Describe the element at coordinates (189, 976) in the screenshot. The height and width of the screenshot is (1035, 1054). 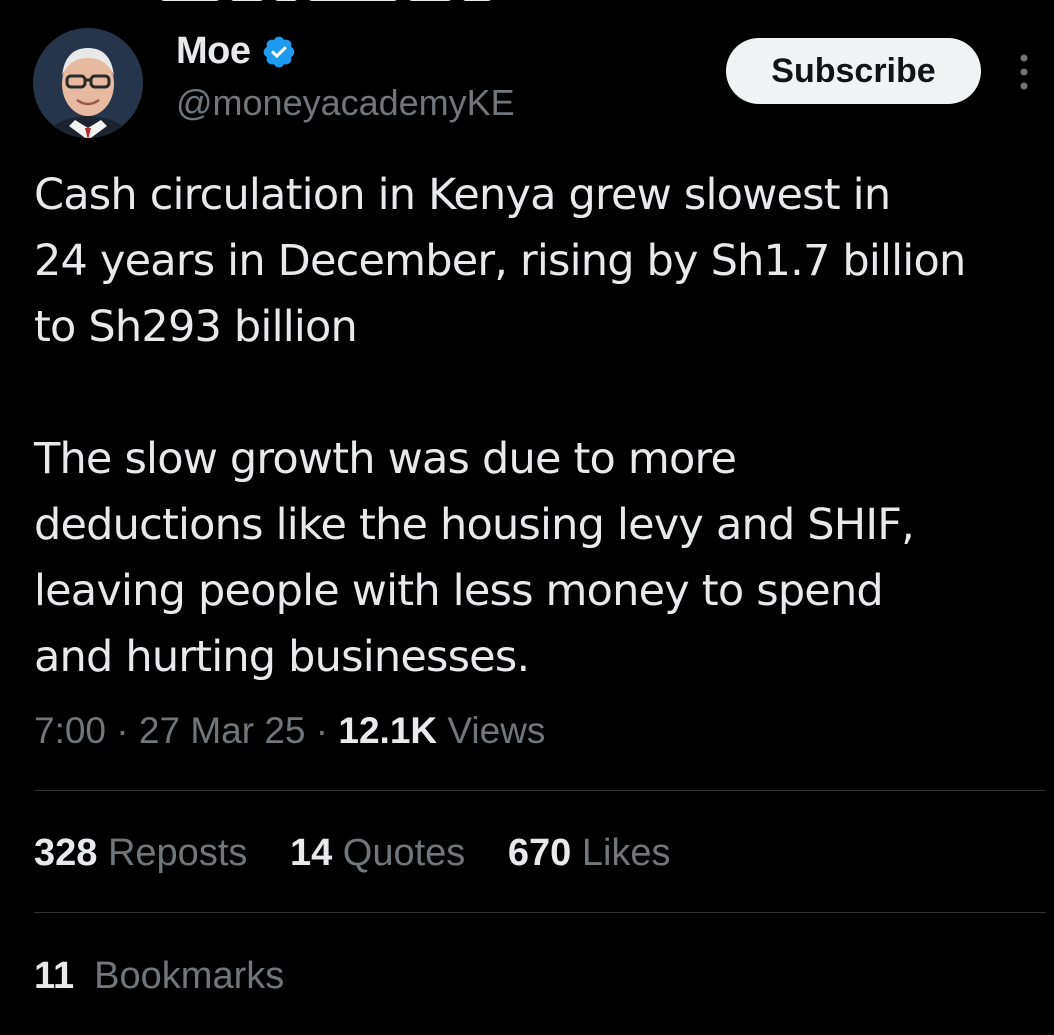
I see `bookmarks-label: Bookmarks` at that location.